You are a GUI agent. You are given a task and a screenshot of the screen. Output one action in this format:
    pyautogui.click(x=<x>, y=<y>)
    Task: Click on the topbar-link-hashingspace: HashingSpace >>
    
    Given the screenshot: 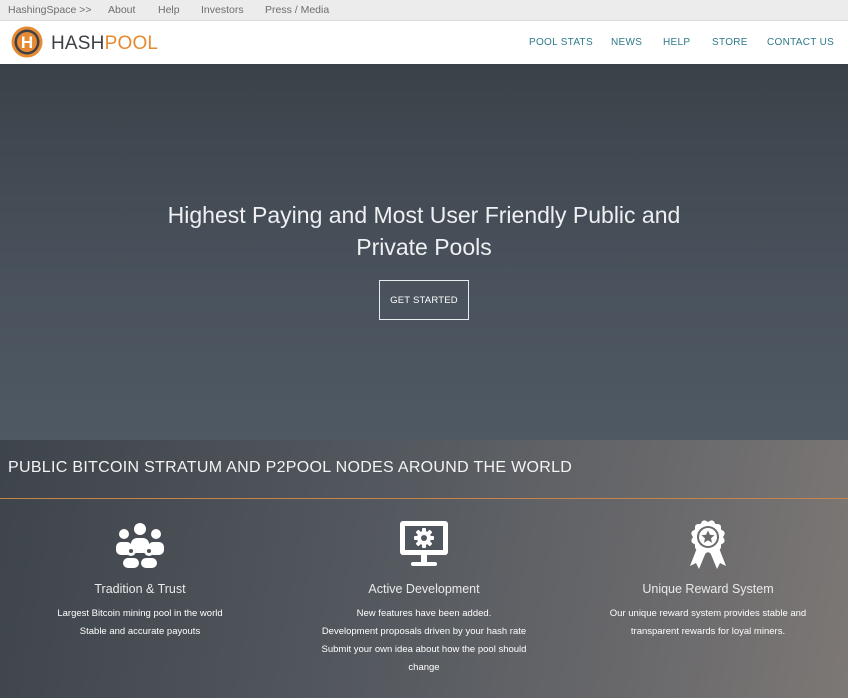 What is the action you would take?
    pyautogui.click(x=49, y=10)
    